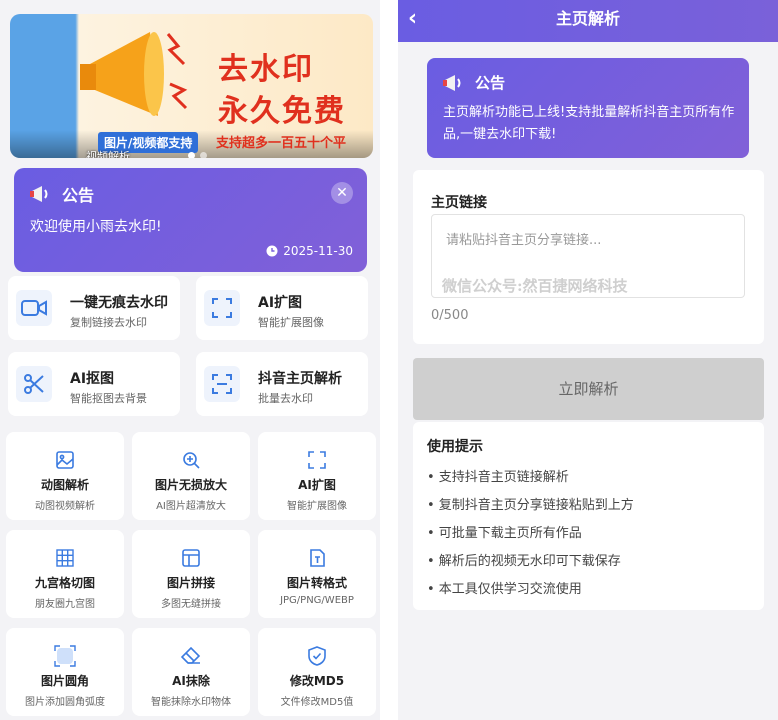 The height and width of the screenshot is (720, 778). I want to click on link-textarea: 请粘贴抖音主页分享链接... 微信公众号:然百捷网络科技, so click(588, 256).